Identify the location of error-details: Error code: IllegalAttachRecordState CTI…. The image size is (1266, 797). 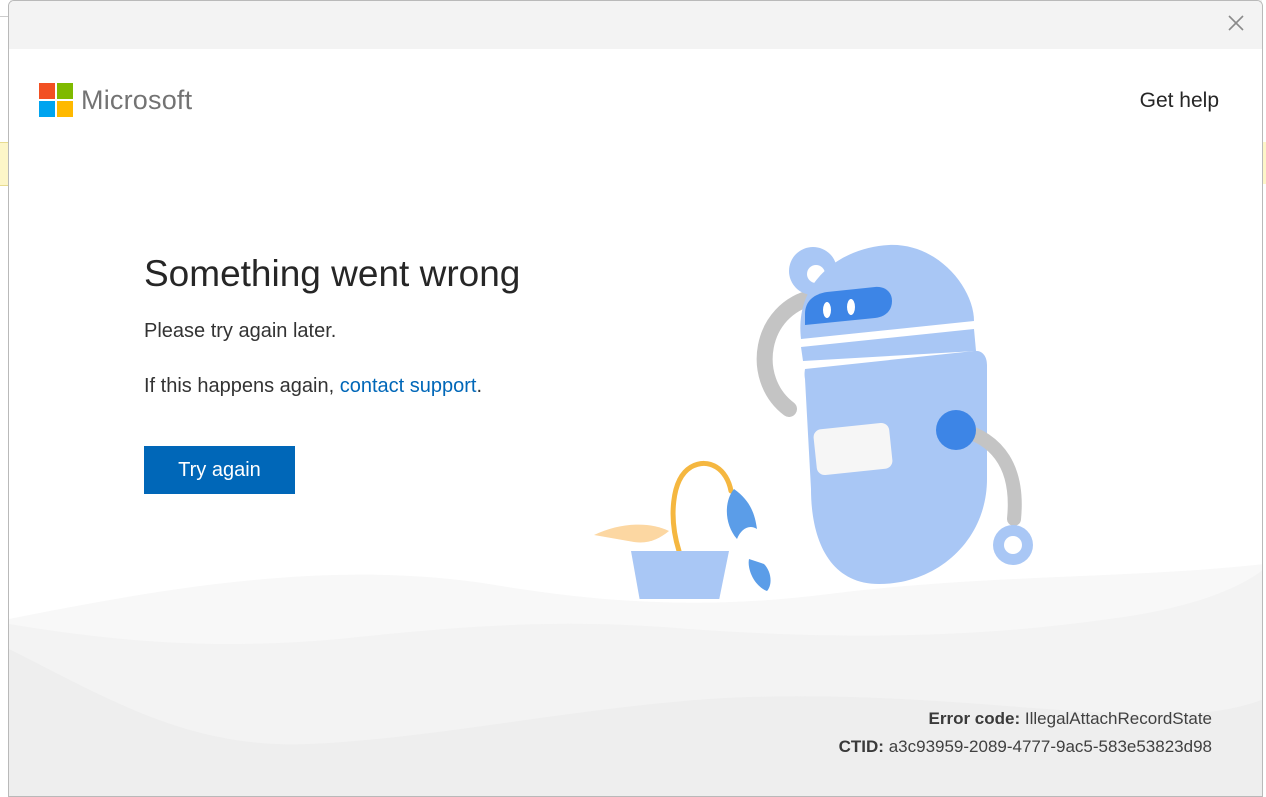
(1025, 733).